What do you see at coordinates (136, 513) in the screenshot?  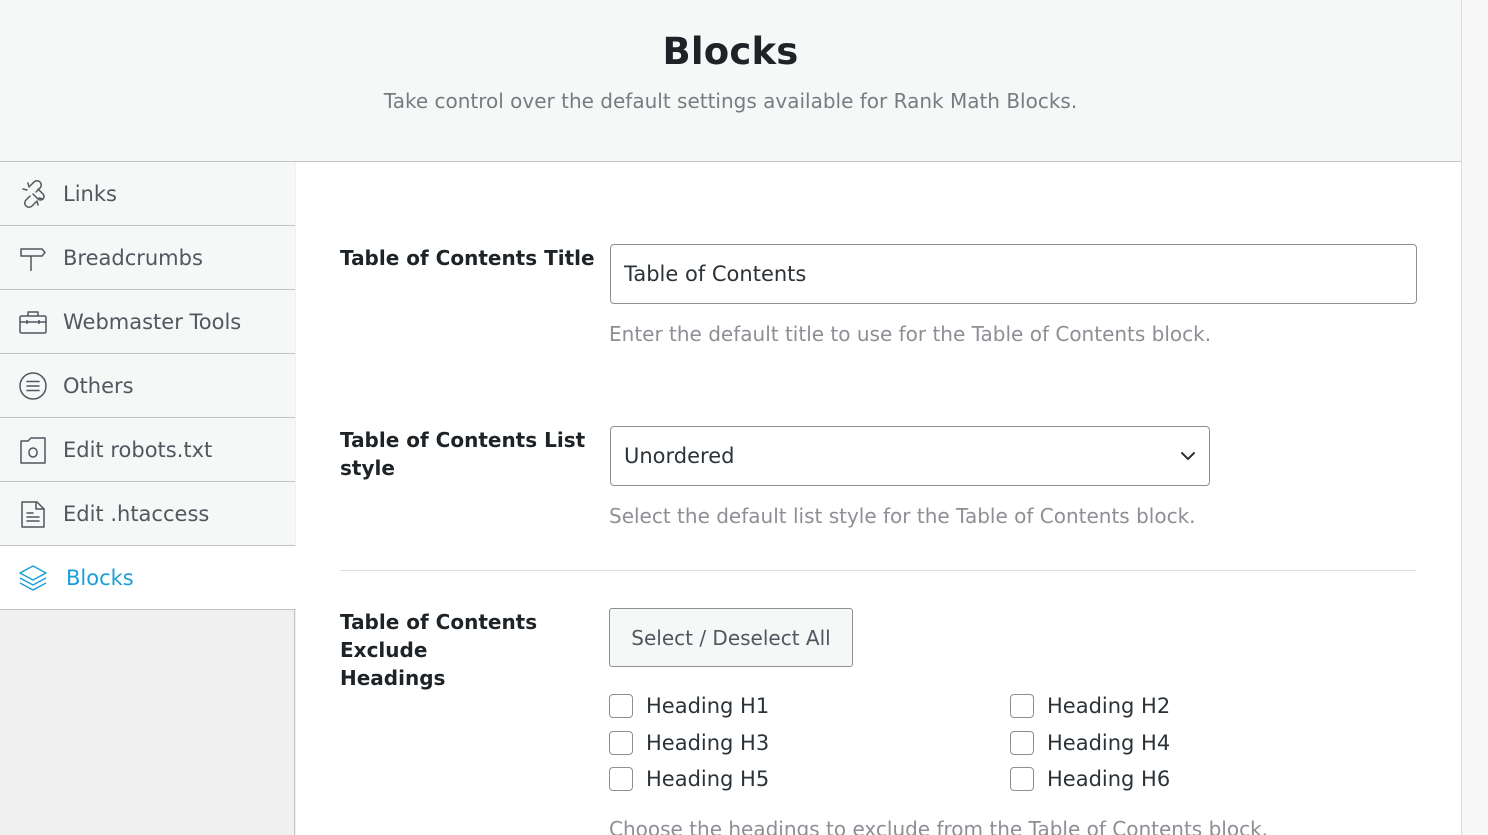 I see `sidebar-item-label: Edit .htaccess` at bounding box center [136, 513].